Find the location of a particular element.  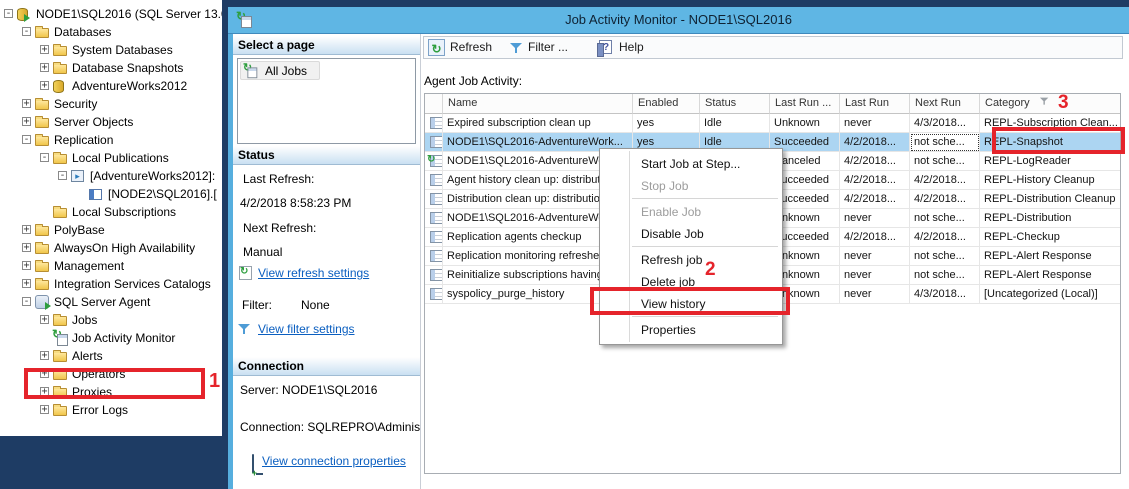

tree-item-node2-sql2016: [NODE2\SQL2016].[ is located at coordinates (111, 194).